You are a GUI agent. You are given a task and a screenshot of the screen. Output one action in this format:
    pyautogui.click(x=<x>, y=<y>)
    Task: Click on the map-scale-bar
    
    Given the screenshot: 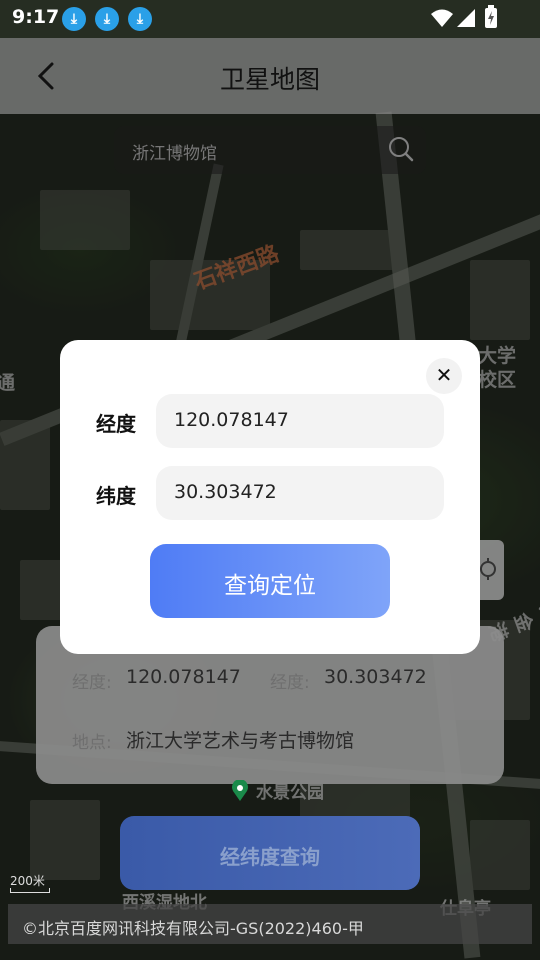 What is the action you would take?
    pyautogui.click(x=30, y=890)
    